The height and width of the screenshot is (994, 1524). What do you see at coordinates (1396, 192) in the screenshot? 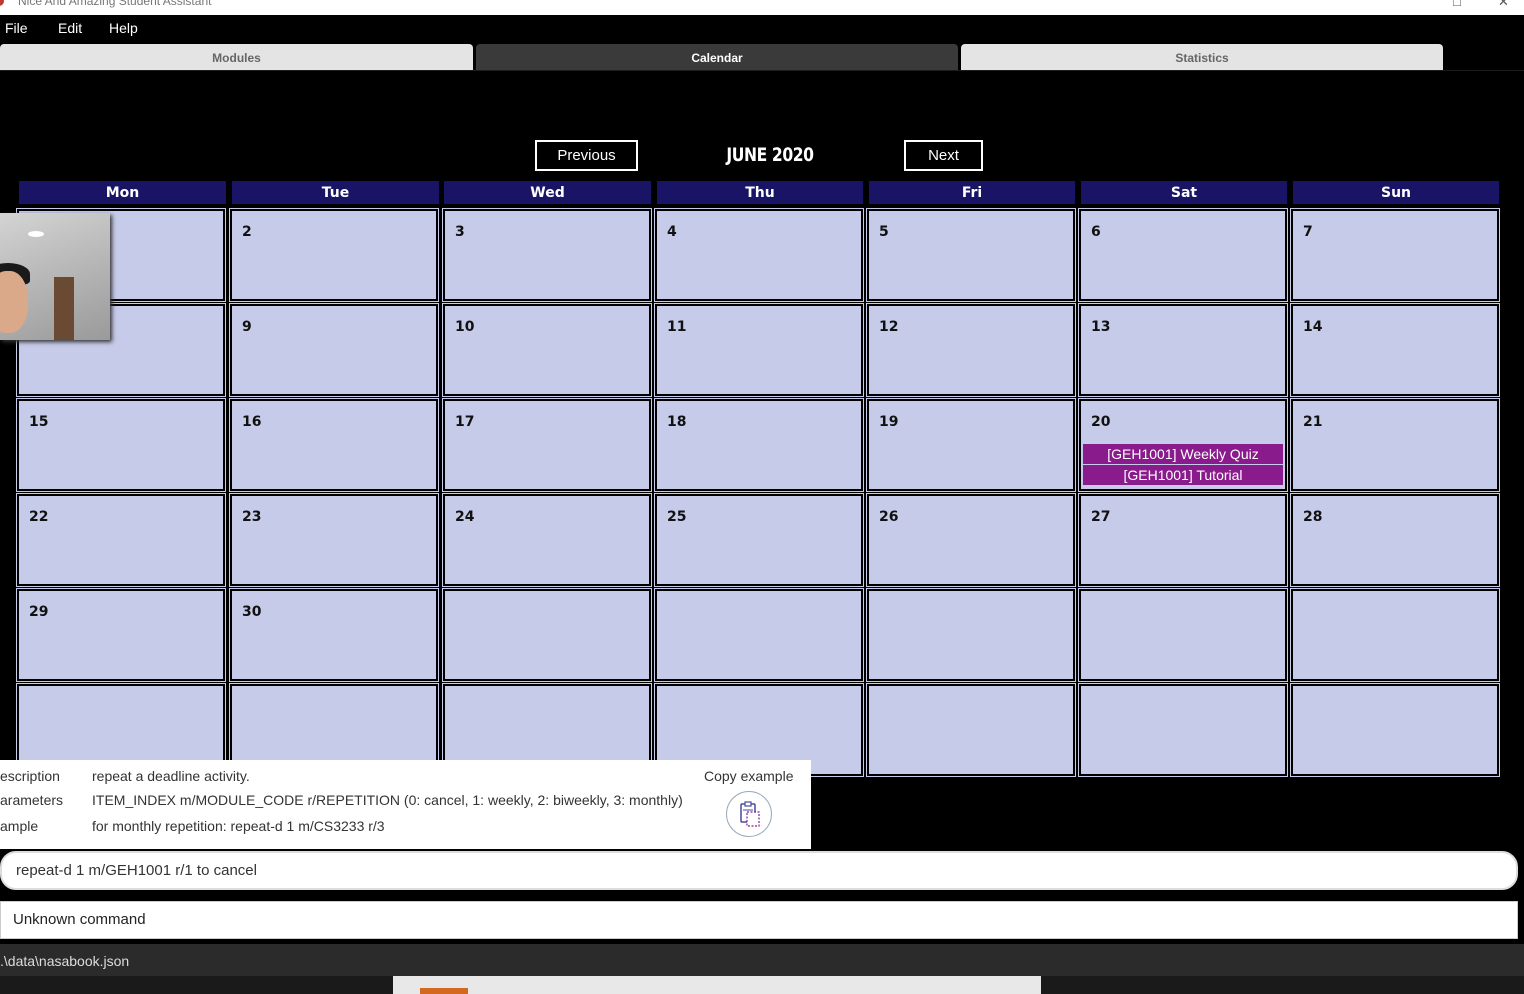
I see `weekday-header: Sun` at bounding box center [1396, 192].